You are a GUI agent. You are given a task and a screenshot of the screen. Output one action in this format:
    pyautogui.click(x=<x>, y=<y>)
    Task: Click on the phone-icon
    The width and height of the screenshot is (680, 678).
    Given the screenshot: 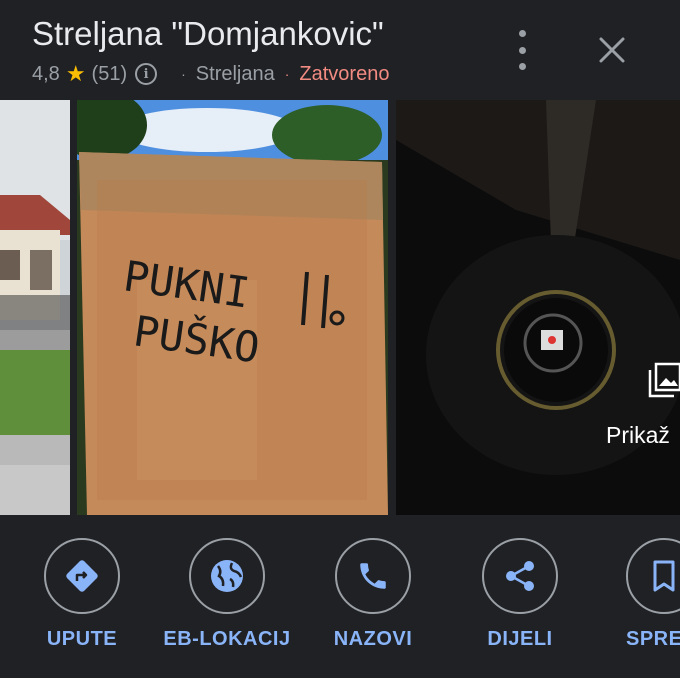 What is the action you would take?
    pyautogui.click(x=373, y=576)
    